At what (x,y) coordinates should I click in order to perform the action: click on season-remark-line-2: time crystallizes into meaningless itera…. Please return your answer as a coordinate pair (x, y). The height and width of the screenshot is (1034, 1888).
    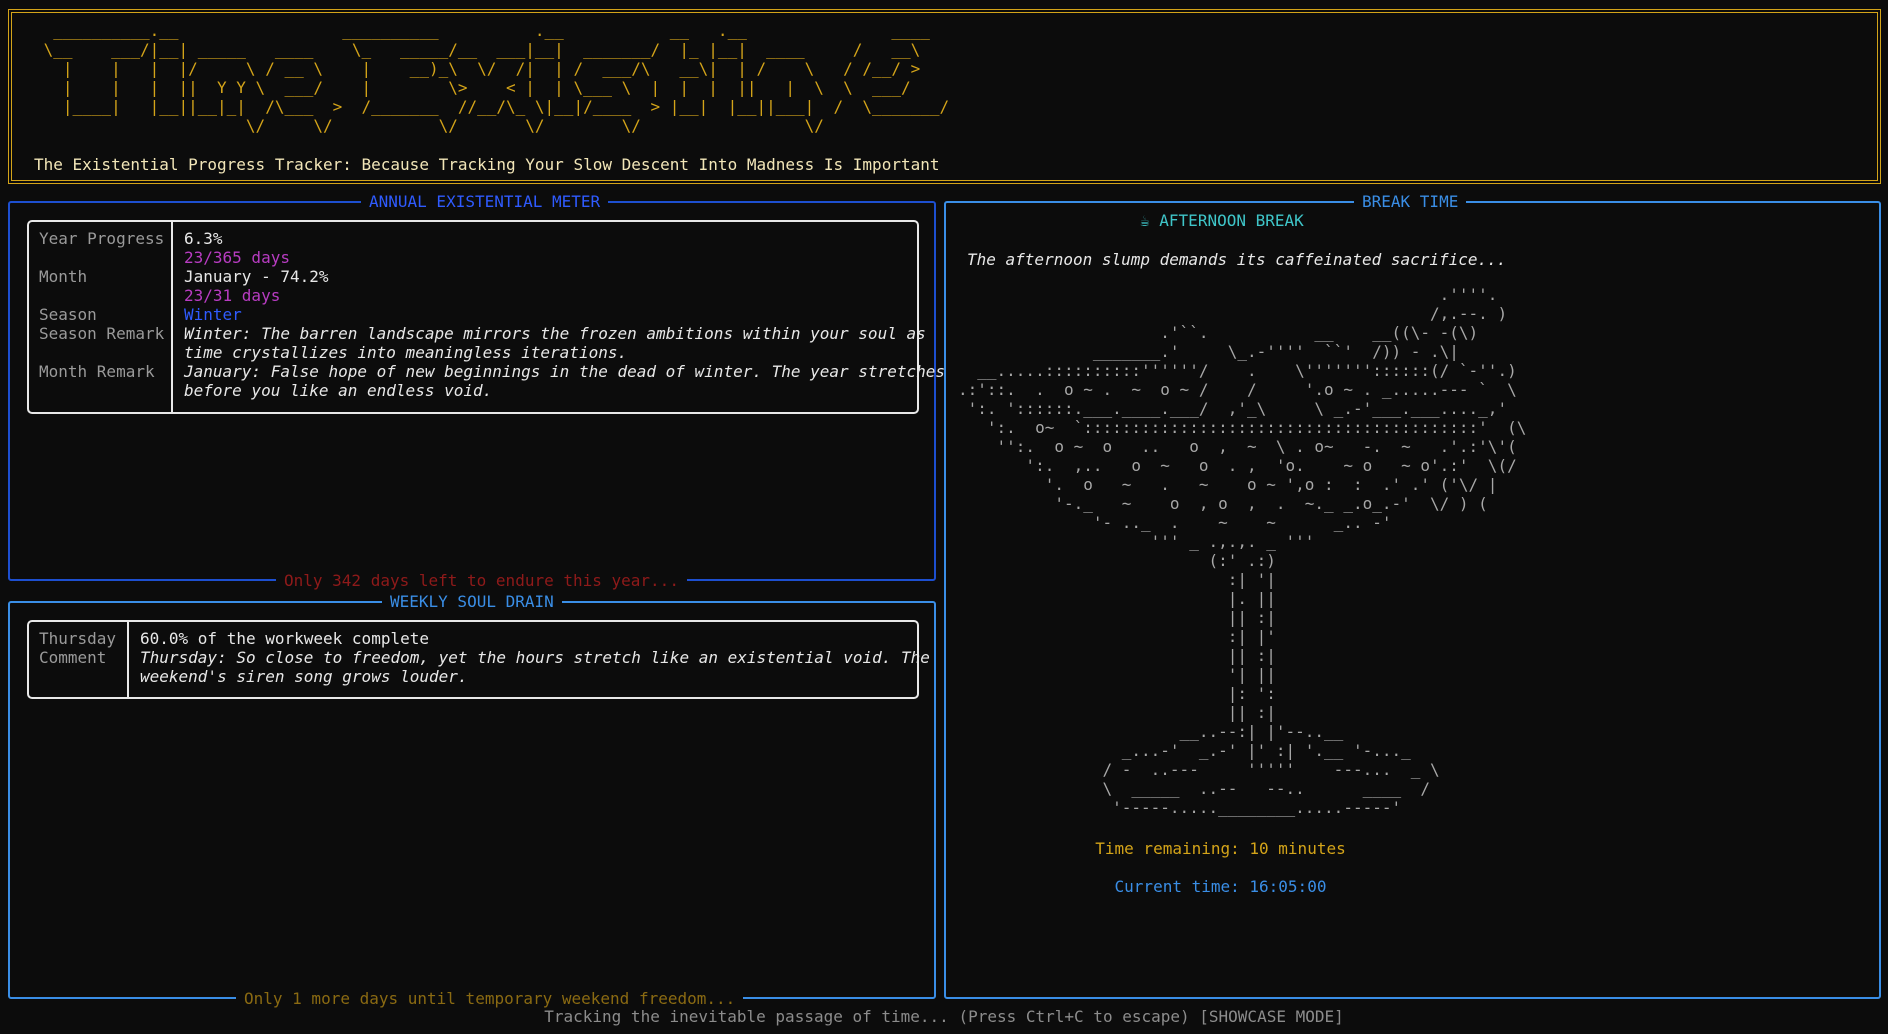
    Looking at the image, I should click on (406, 352).